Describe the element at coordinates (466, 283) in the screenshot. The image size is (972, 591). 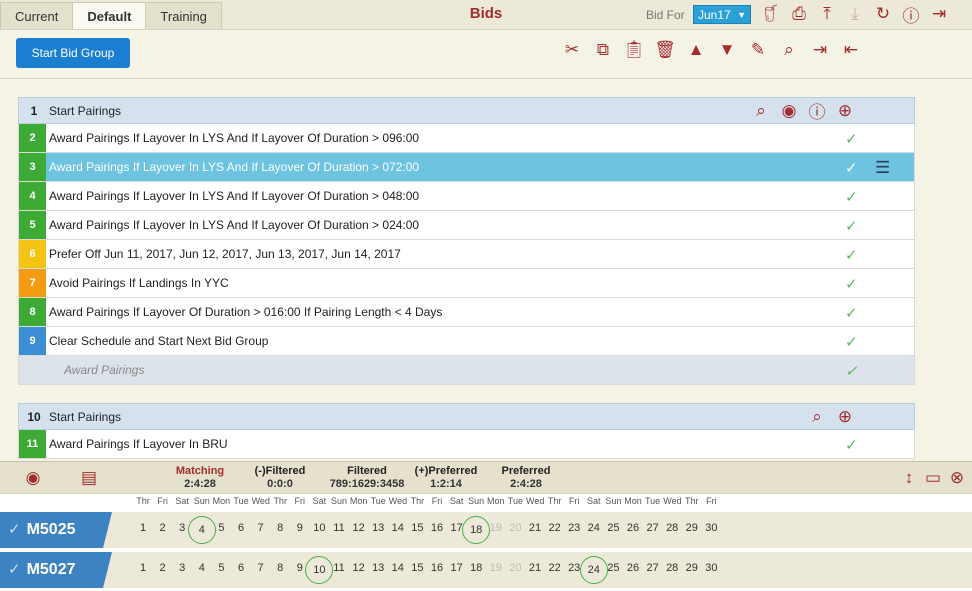
I see `bid-line-row: 7 Avoid Pairings If Landings In YYC ✓` at that location.